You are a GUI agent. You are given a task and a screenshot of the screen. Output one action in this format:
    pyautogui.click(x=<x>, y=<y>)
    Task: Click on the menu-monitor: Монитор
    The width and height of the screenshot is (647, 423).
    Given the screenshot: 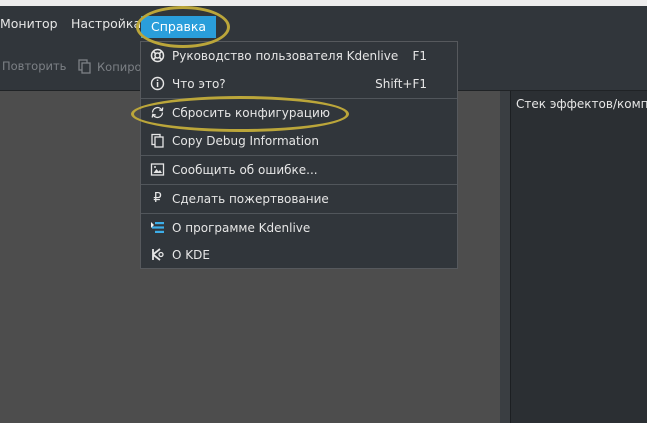 What is the action you would take?
    pyautogui.click(x=29, y=24)
    